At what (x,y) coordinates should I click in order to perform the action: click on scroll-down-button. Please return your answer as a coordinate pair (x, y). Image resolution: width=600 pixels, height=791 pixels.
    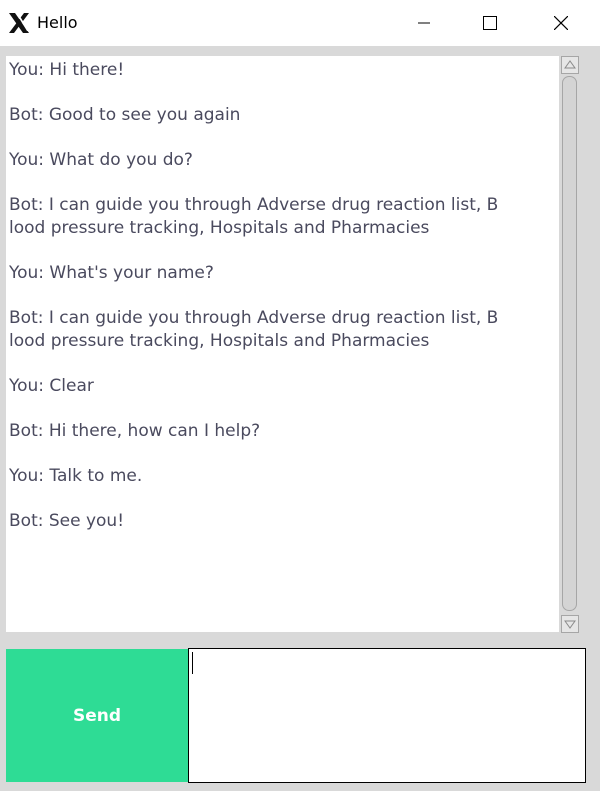
    Looking at the image, I should click on (570, 624).